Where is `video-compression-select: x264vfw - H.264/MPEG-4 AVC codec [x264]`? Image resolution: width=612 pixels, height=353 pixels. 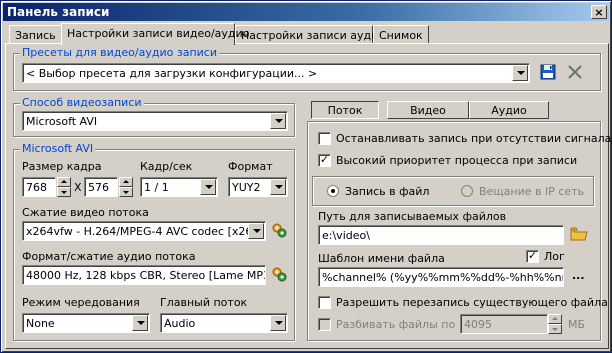
video-compression-select: x264vfw - H.264/MPEG-4 AVC codec [x264] is located at coordinates (144, 231).